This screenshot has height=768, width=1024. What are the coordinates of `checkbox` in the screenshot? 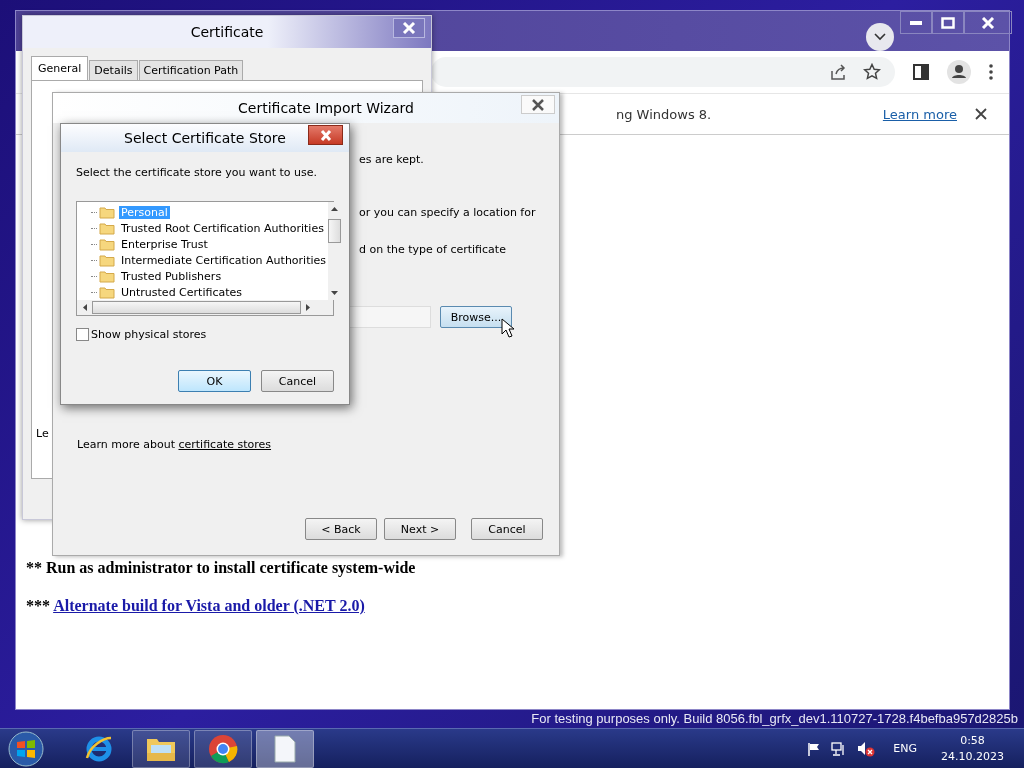 It's located at (82, 334).